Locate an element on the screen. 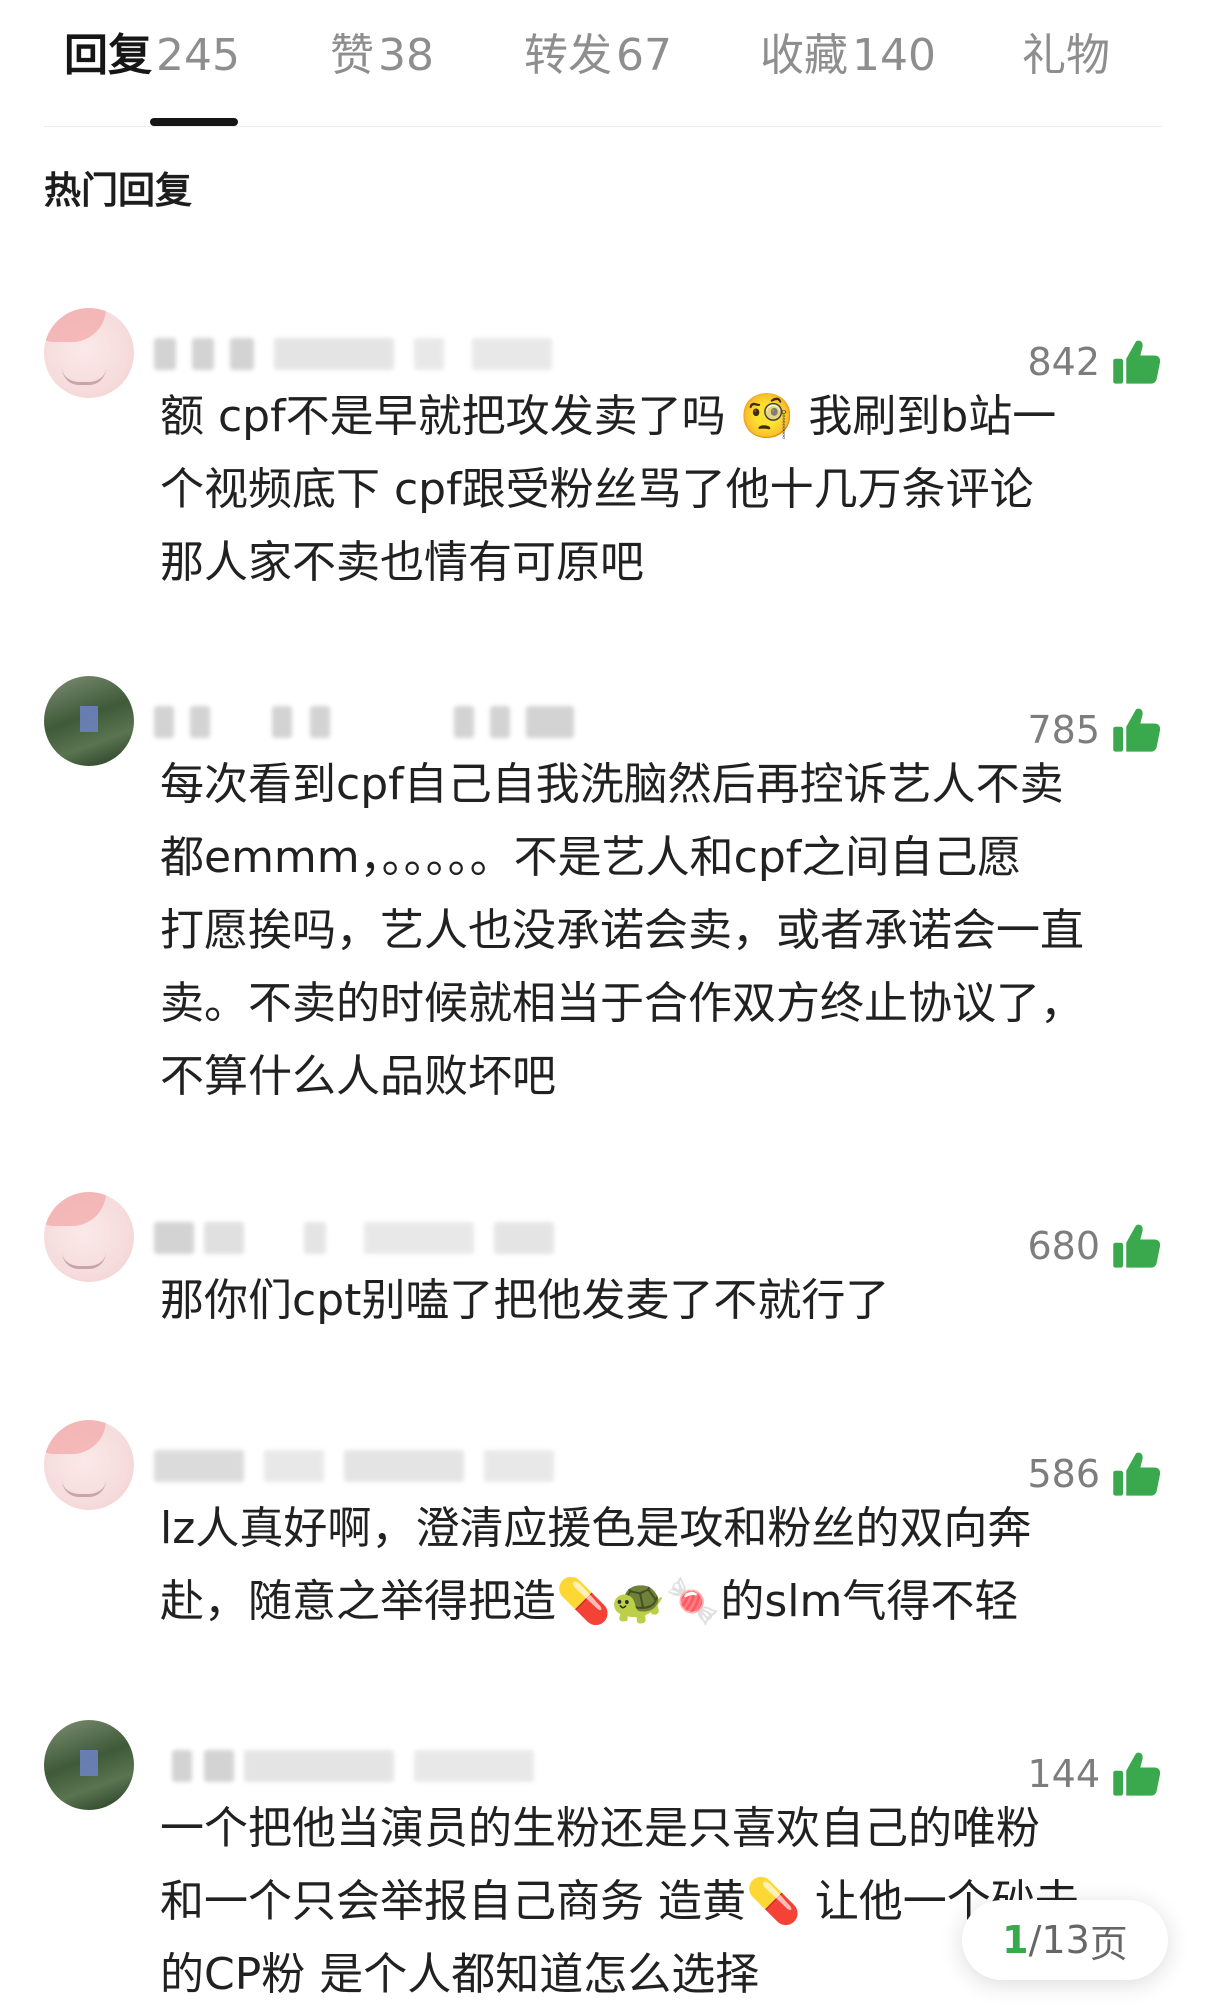 This screenshot has height=2011, width=1206. tab-label: 回复 is located at coordinates (108, 55).